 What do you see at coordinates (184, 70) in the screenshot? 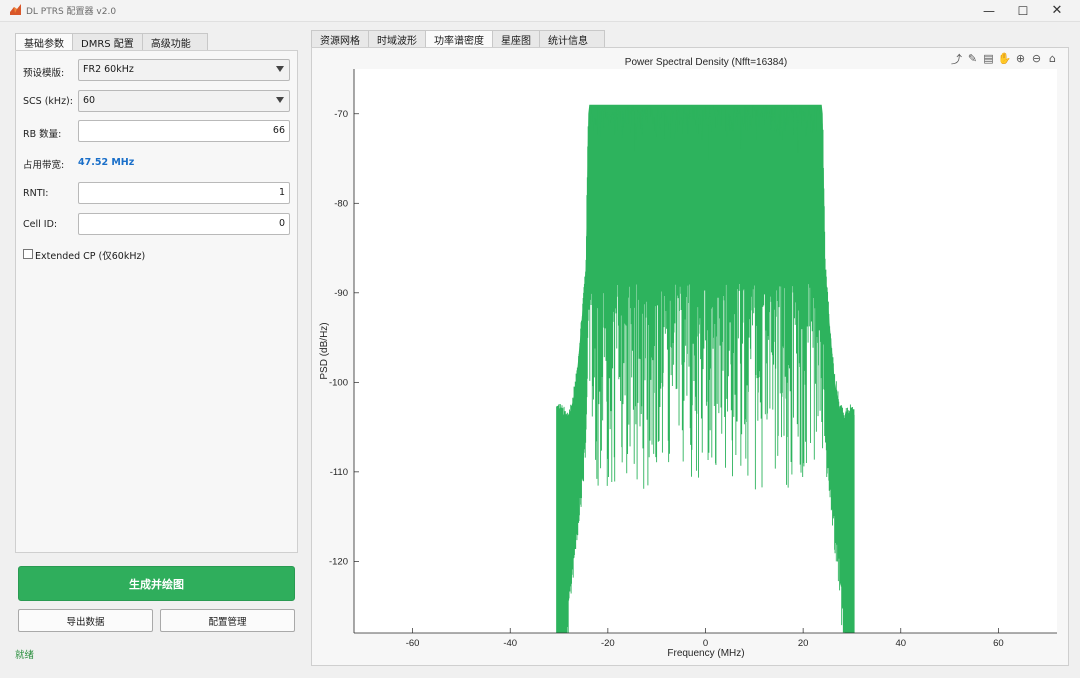
I see `preset-dropdown: FR2 60kHz` at bounding box center [184, 70].